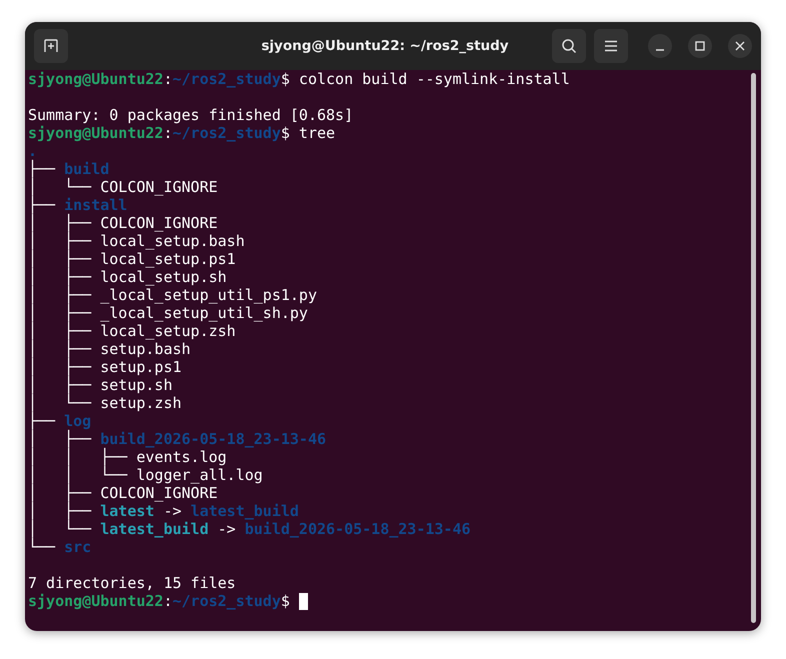  What do you see at coordinates (181, 457) in the screenshot?
I see `output-text: events.log` at bounding box center [181, 457].